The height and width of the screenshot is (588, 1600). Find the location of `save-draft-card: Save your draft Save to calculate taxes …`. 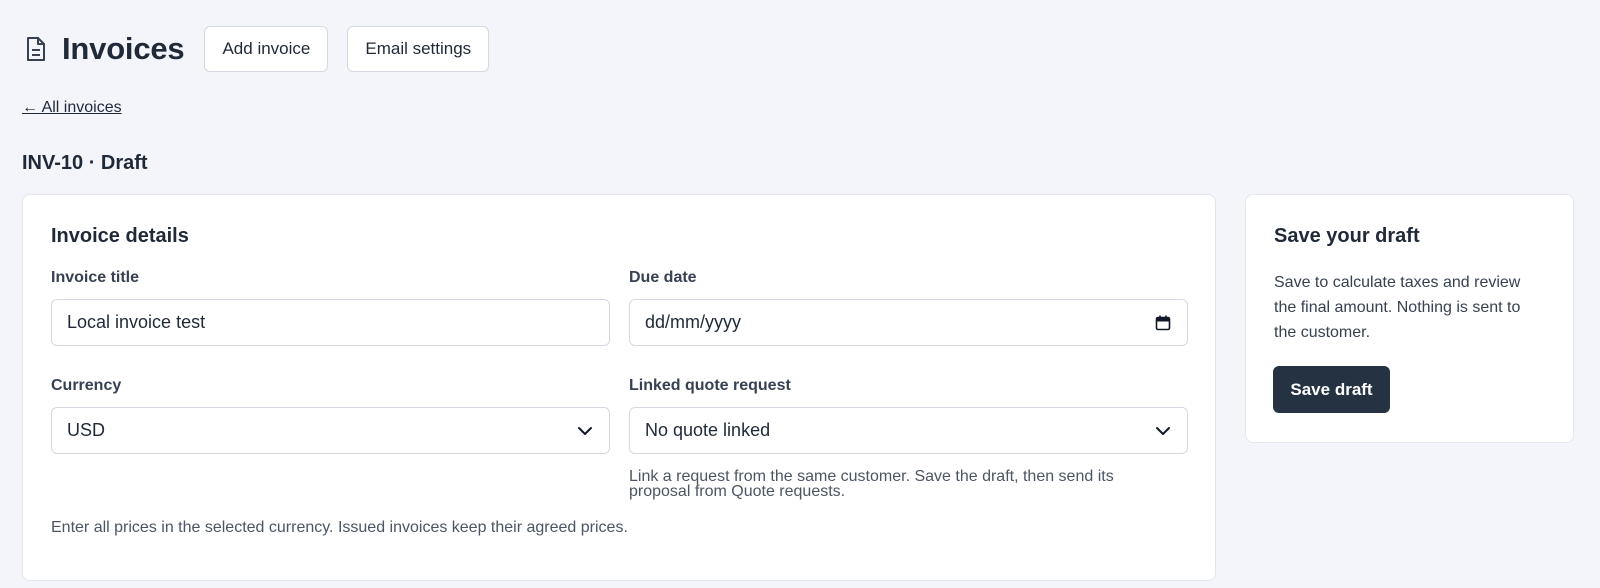

save-draft-card: Save your draft Save to calculate taxes … is located at coordinates (1409, 318).